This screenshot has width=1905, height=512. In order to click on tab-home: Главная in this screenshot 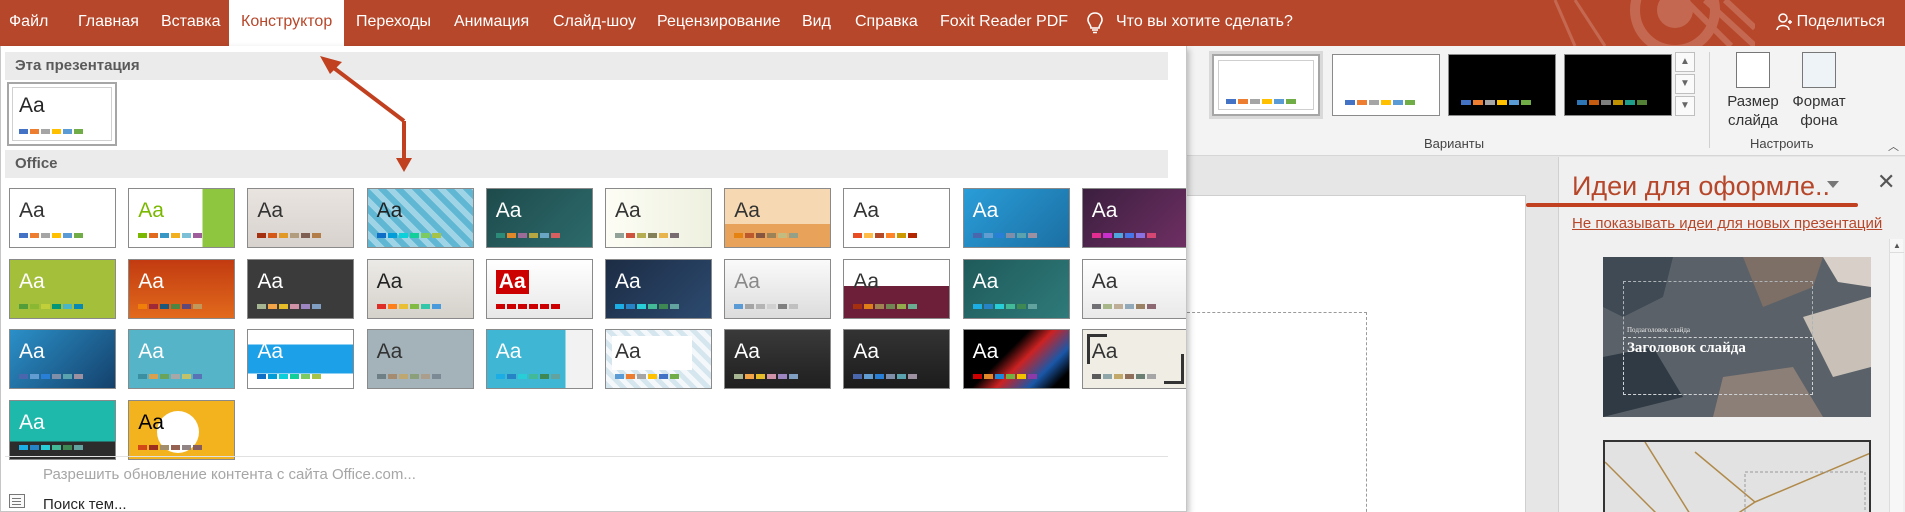, I will do `click(108, 23)`.